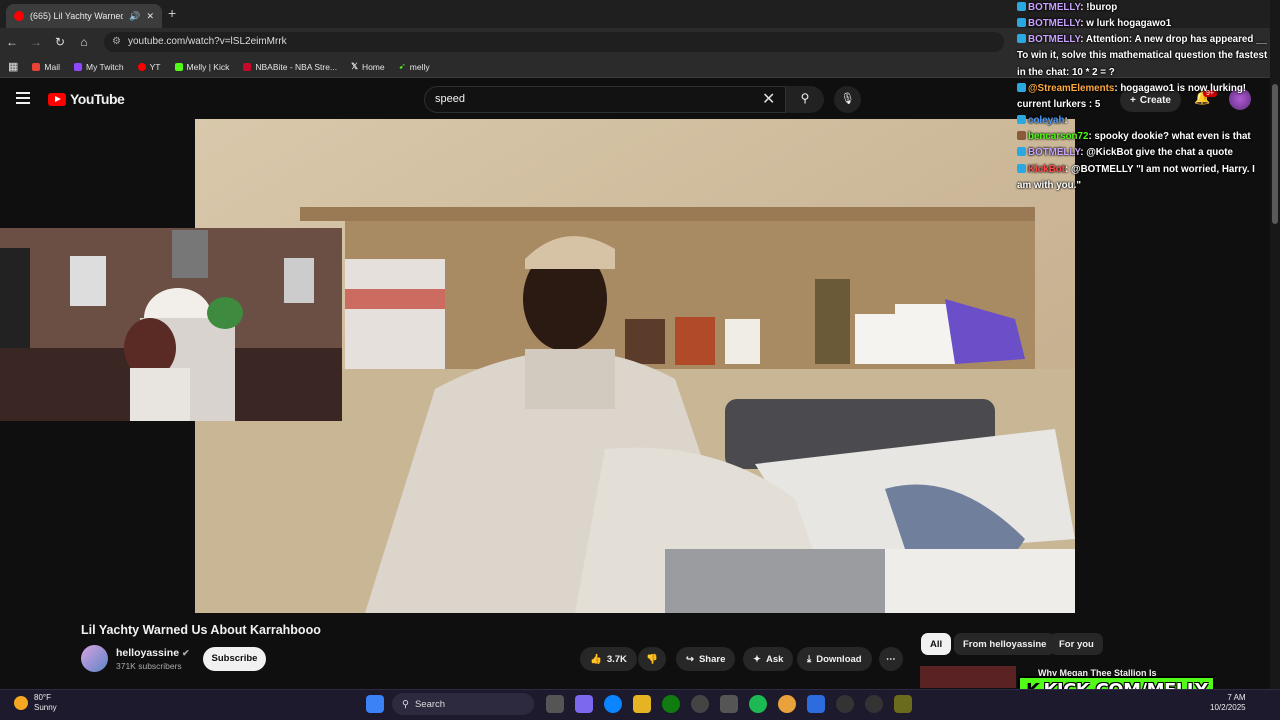  What do you see at coordinates (23, 99) in the screenshot?
I see `menu-icon` at bounding box center [23, 99].